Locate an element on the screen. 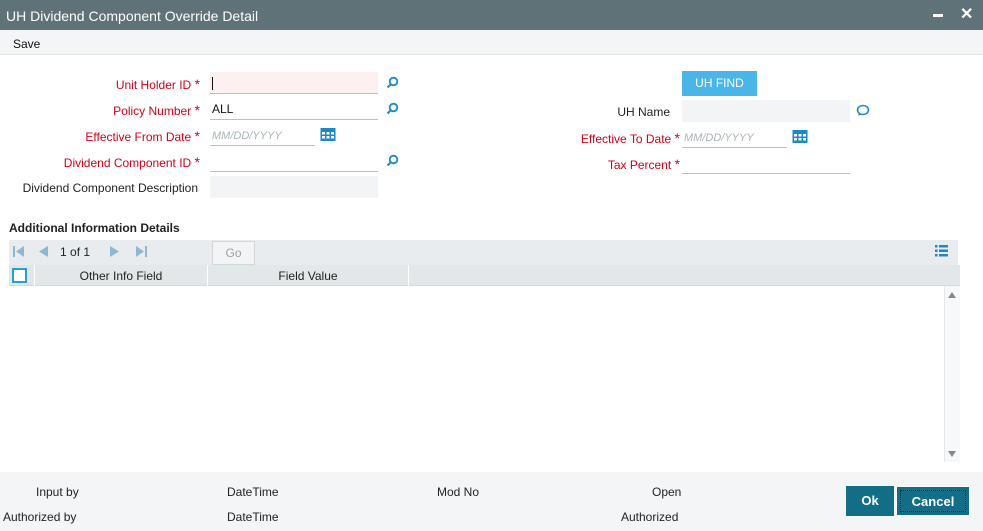  close-icon: ✕ is located at coordinates (966, 15).